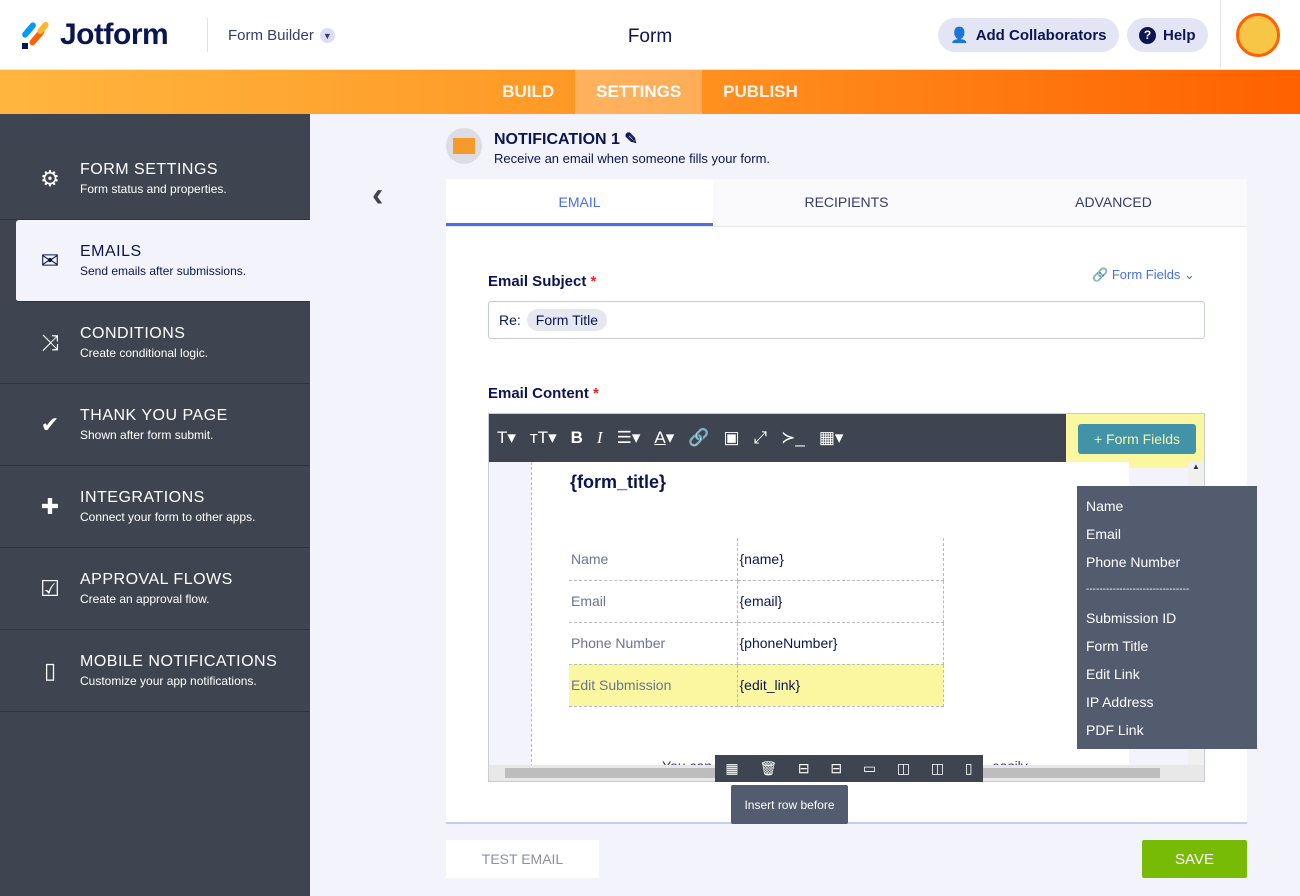 This screenshot has width=1300, height=896. I want to click on jotform-logo: Jotform, so click(94, 35).